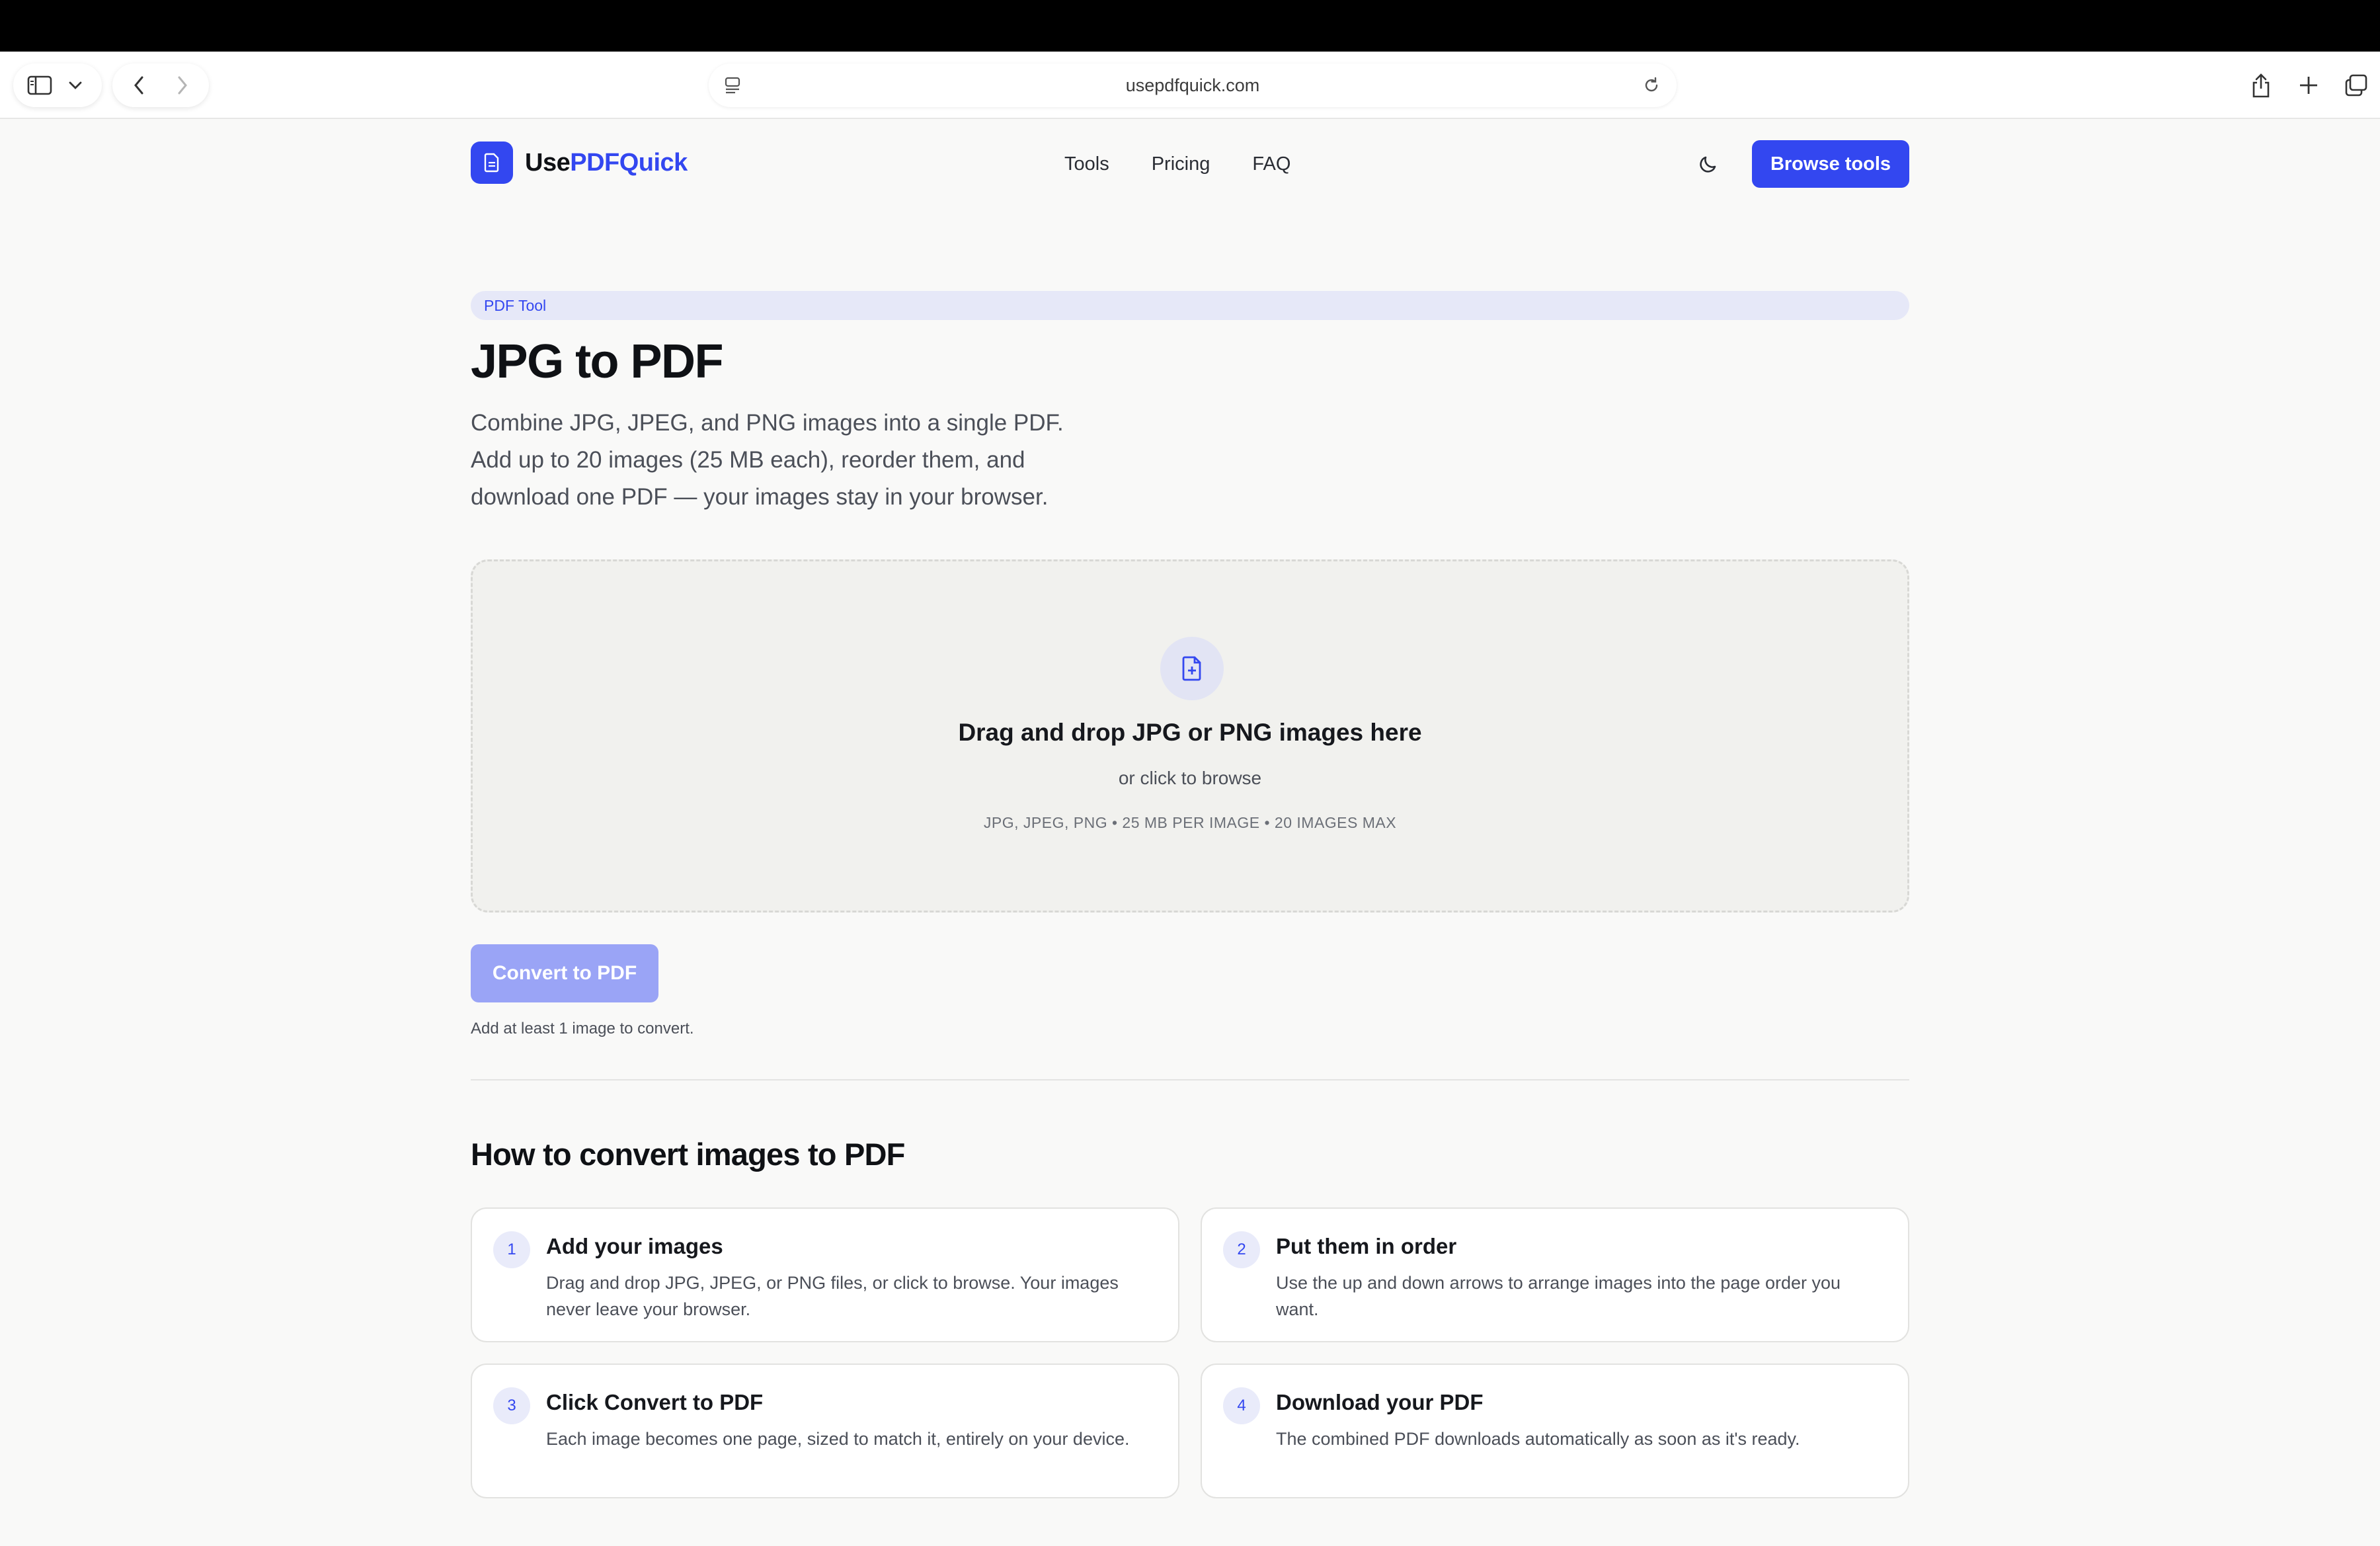 This screenshot has height=1546, width=2380. Describe the element at coordinates (511, 1249) in the screenshot. I see `step-number: 1` at that location.